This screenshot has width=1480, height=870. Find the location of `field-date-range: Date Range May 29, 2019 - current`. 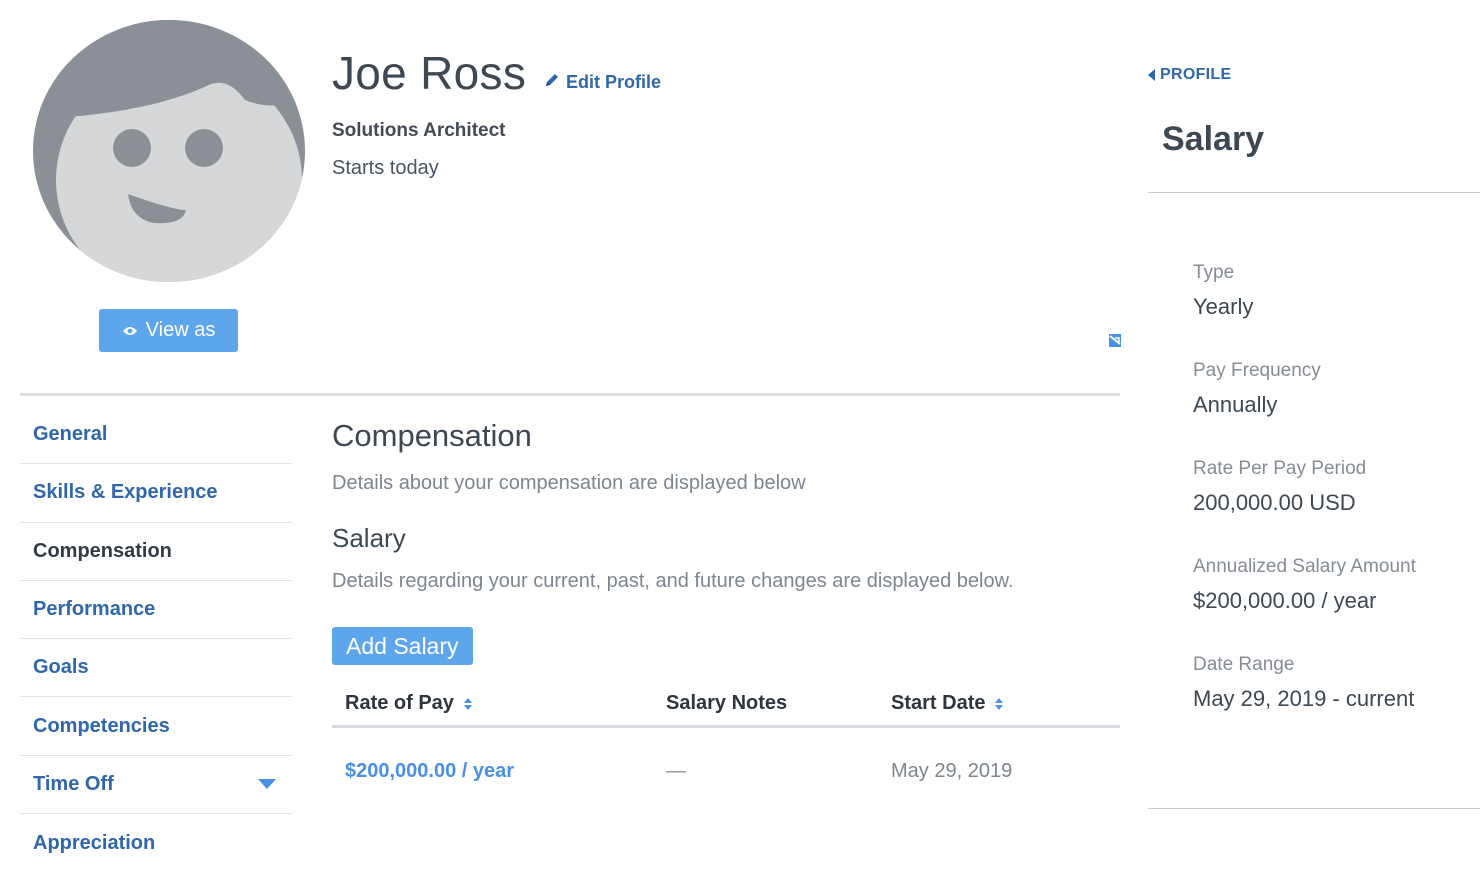

field-date-range: Date Range May 29, 2019 - current is located at coordinates (1303, 683).